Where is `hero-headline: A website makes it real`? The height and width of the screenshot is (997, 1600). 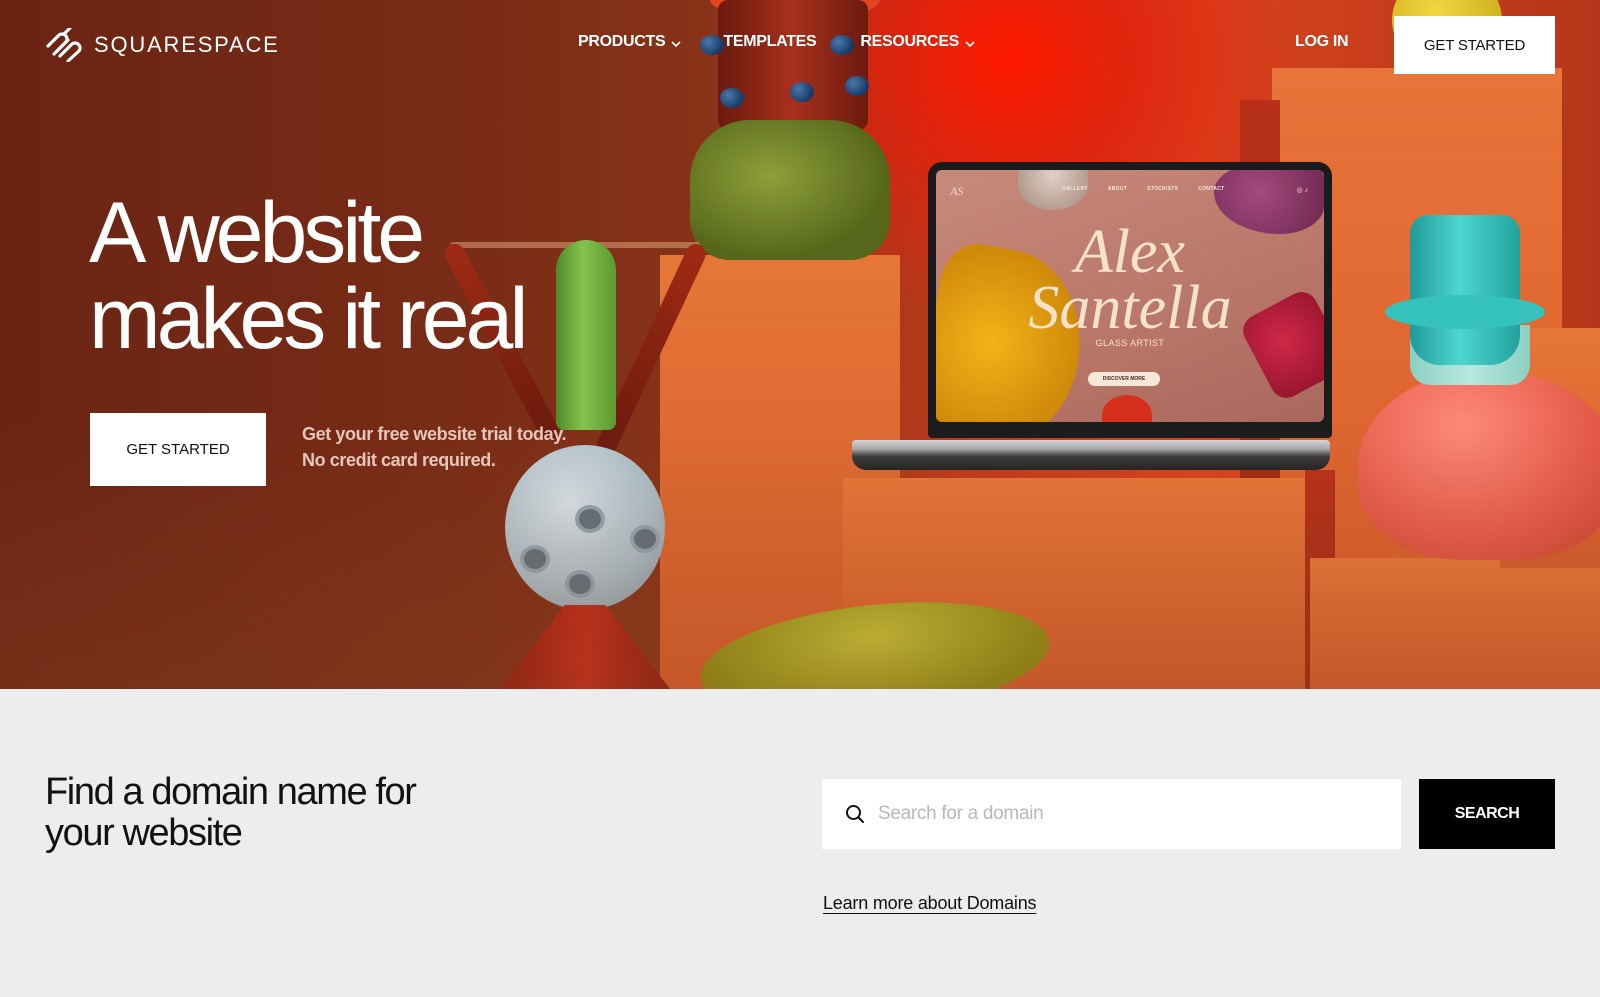 hero-headline: A website makes it real is located at coordinates (308, 276).